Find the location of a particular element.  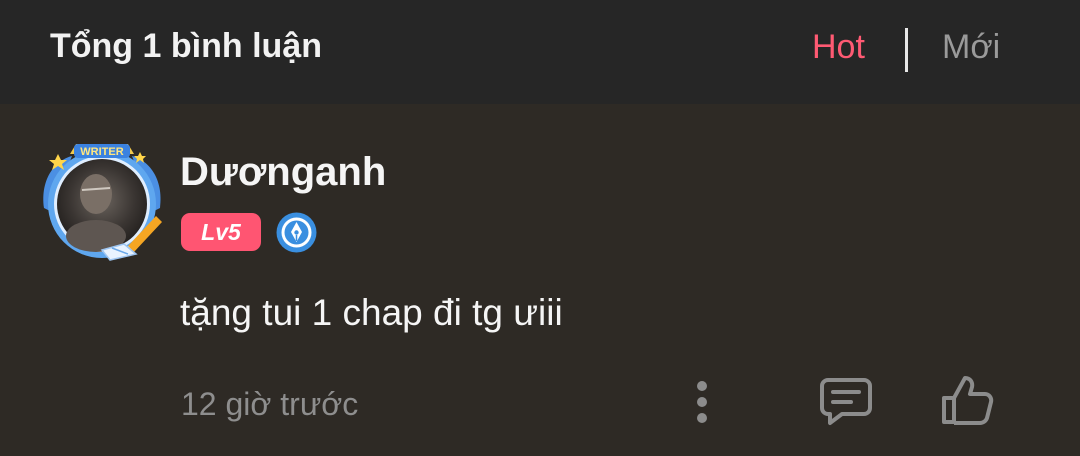

like-thumbs-up-icon is located at coordinates (967, 400).